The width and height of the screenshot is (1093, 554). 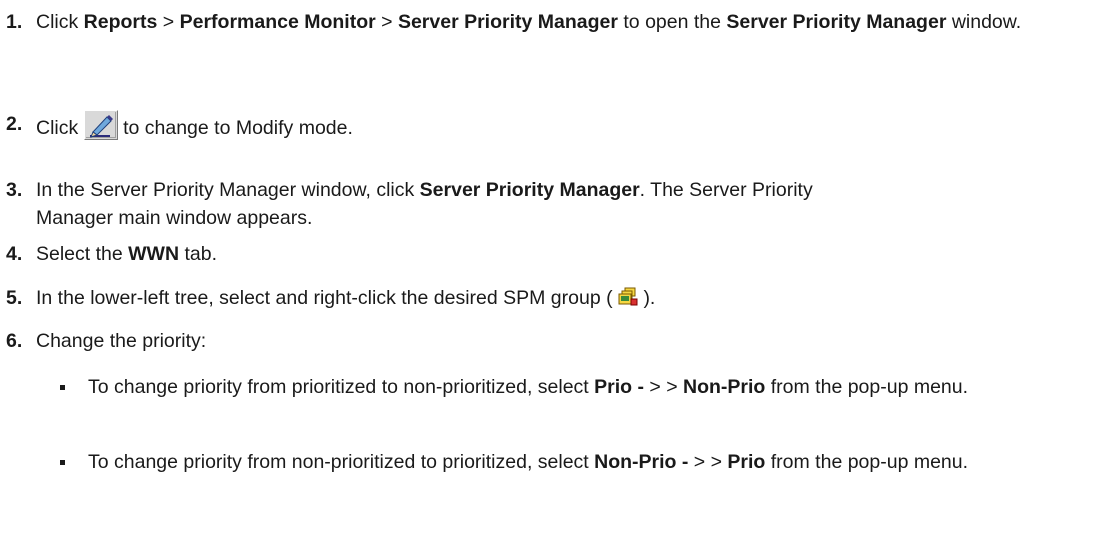 What do you see at coordinates (641, 462) in the screenshot?
I see `bold-term: Non-Prio -` at bounding box center [641, 462].